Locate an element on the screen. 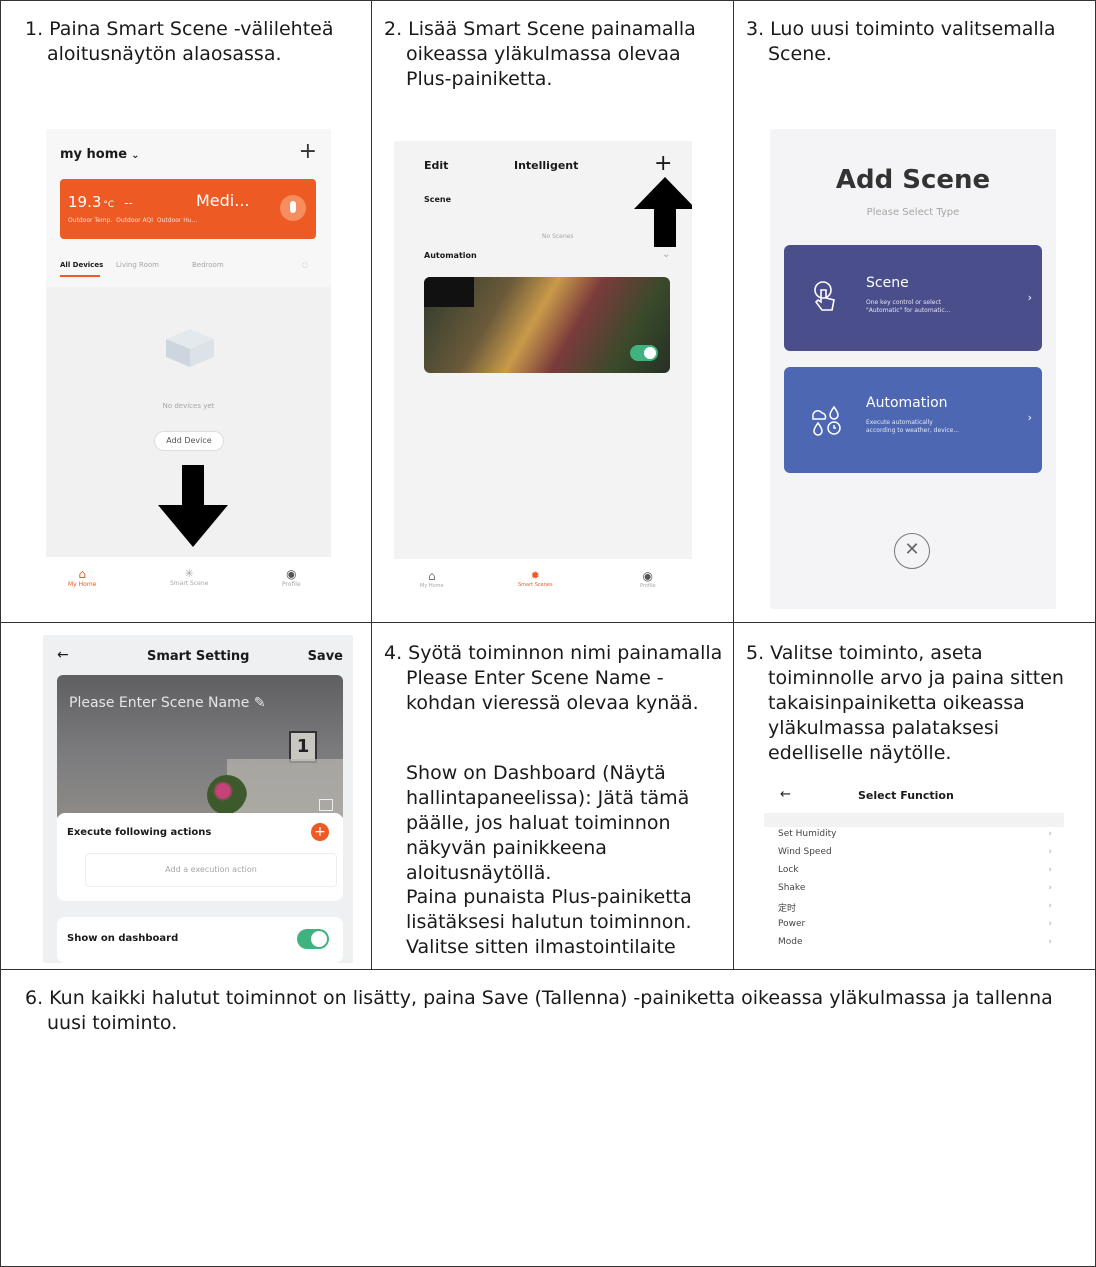  image-redaction is located at coordinates (449, 292).